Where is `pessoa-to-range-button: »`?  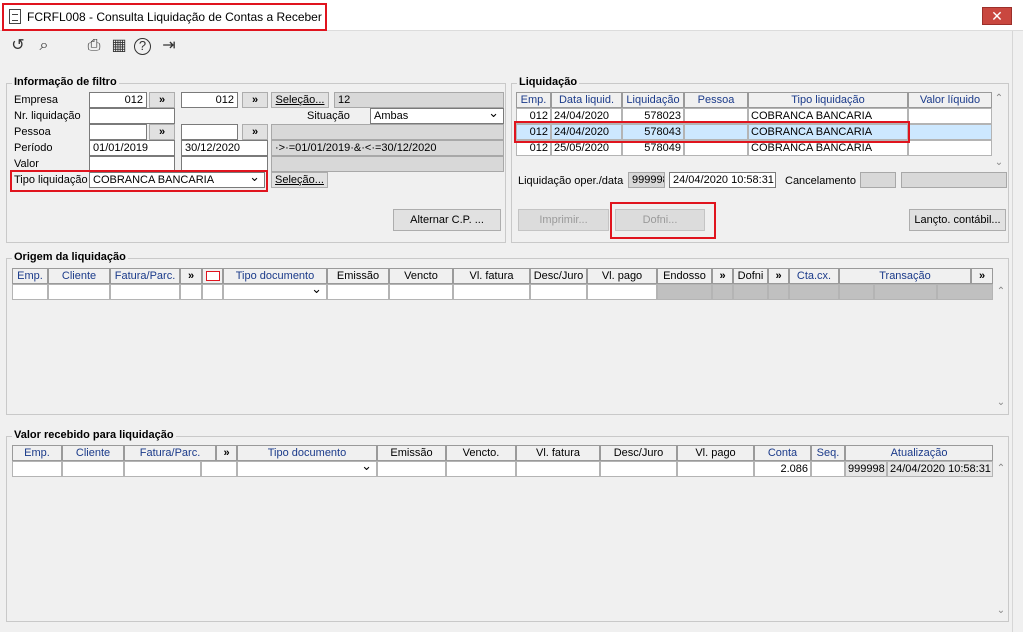 pessoa-to-range-button: » is located at coordinates (255, 132).